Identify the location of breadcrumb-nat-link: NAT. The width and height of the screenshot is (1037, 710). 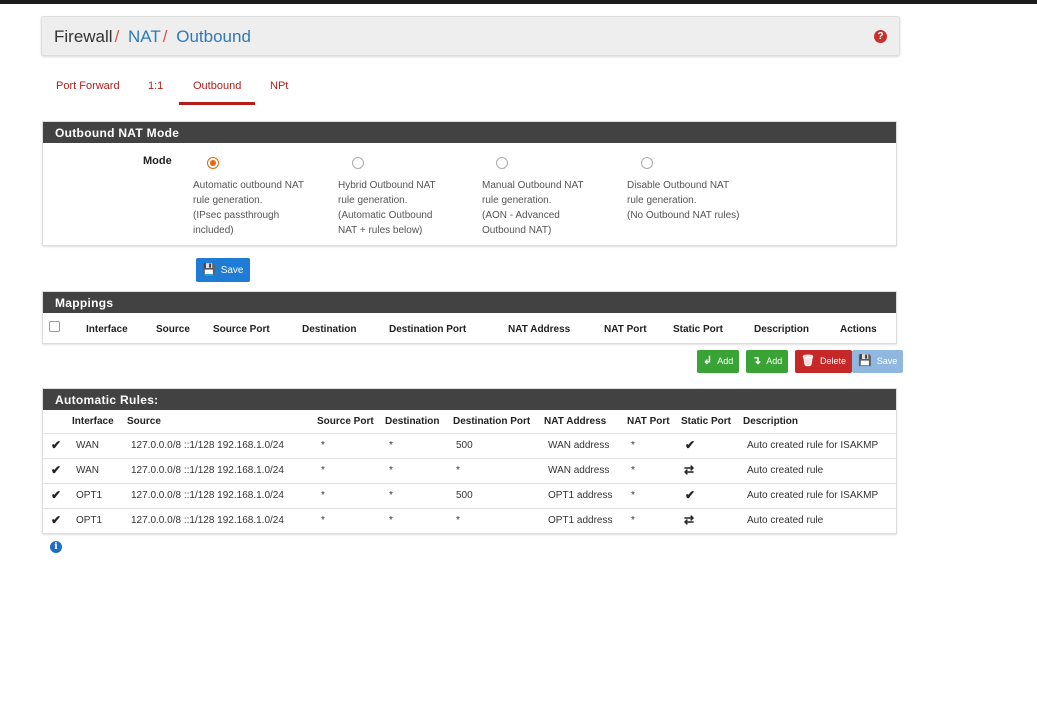
(144, 36).